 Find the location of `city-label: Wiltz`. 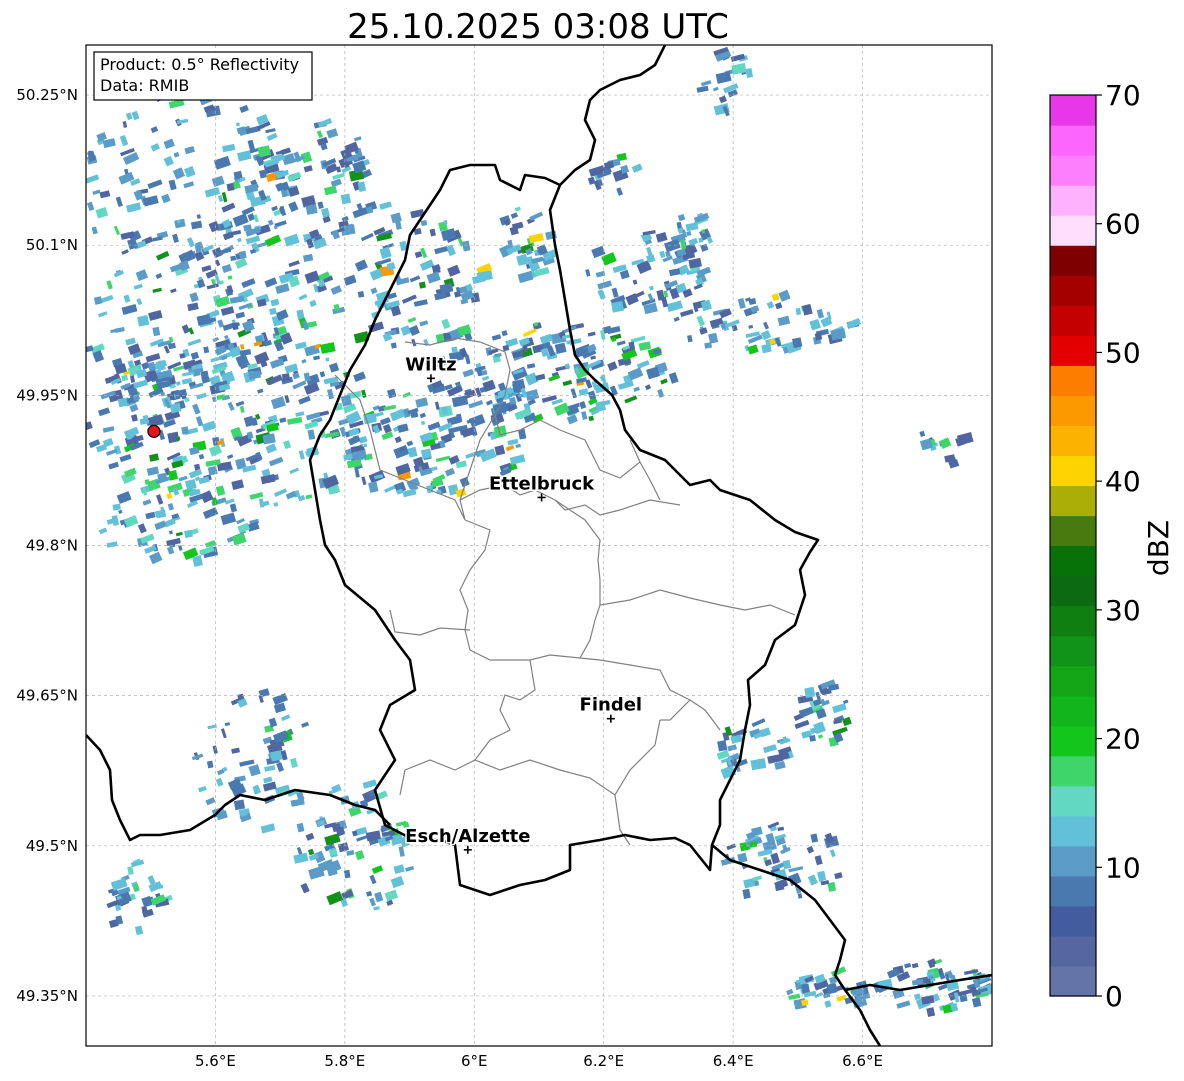

city-label: Wiltz is located at coordinates (430, 364).